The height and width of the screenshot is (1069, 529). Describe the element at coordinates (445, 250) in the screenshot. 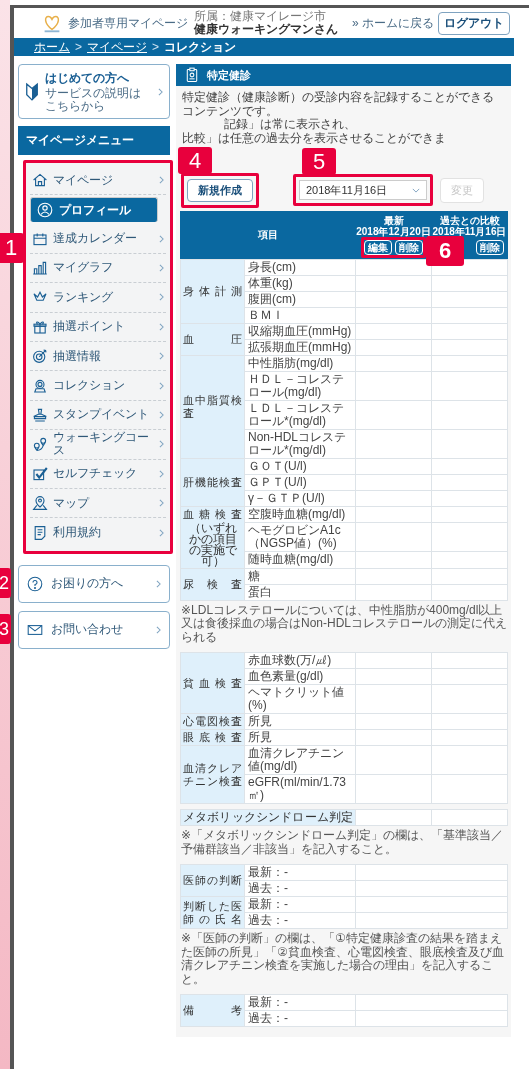

I see `callout-badge: 6` at that location.